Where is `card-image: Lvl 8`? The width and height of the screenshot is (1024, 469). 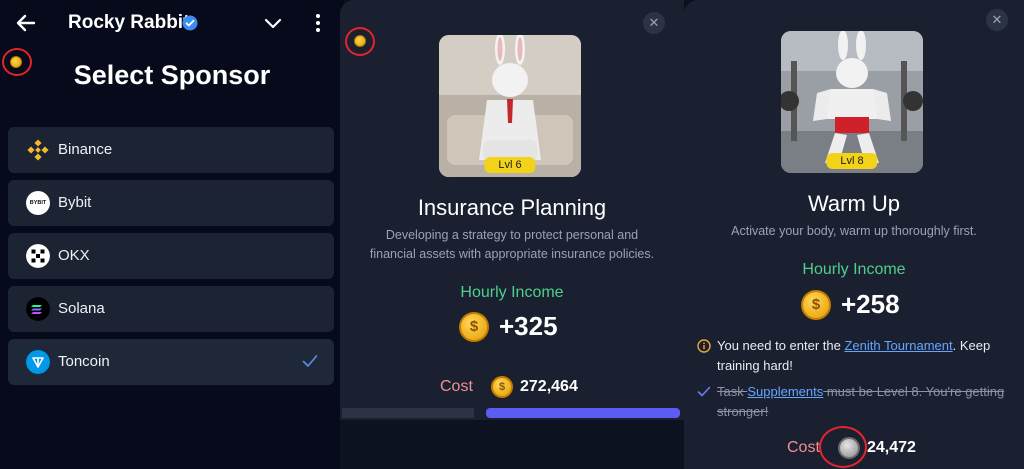
card-image: Lvl 8 is located at coordinates (852, 102).